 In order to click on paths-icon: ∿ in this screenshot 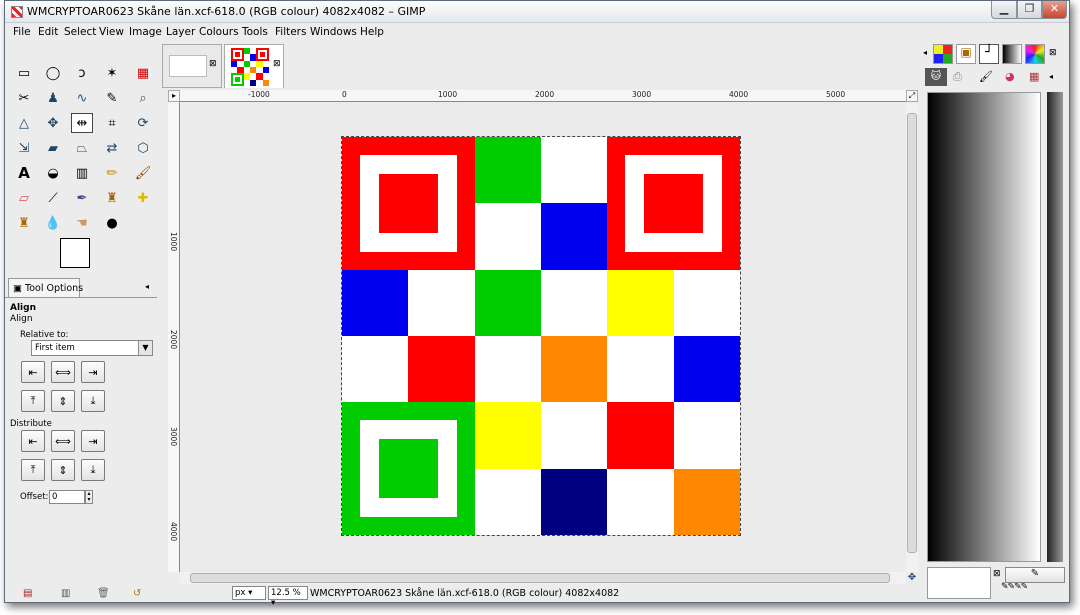, I will do `click(82, 98)`.